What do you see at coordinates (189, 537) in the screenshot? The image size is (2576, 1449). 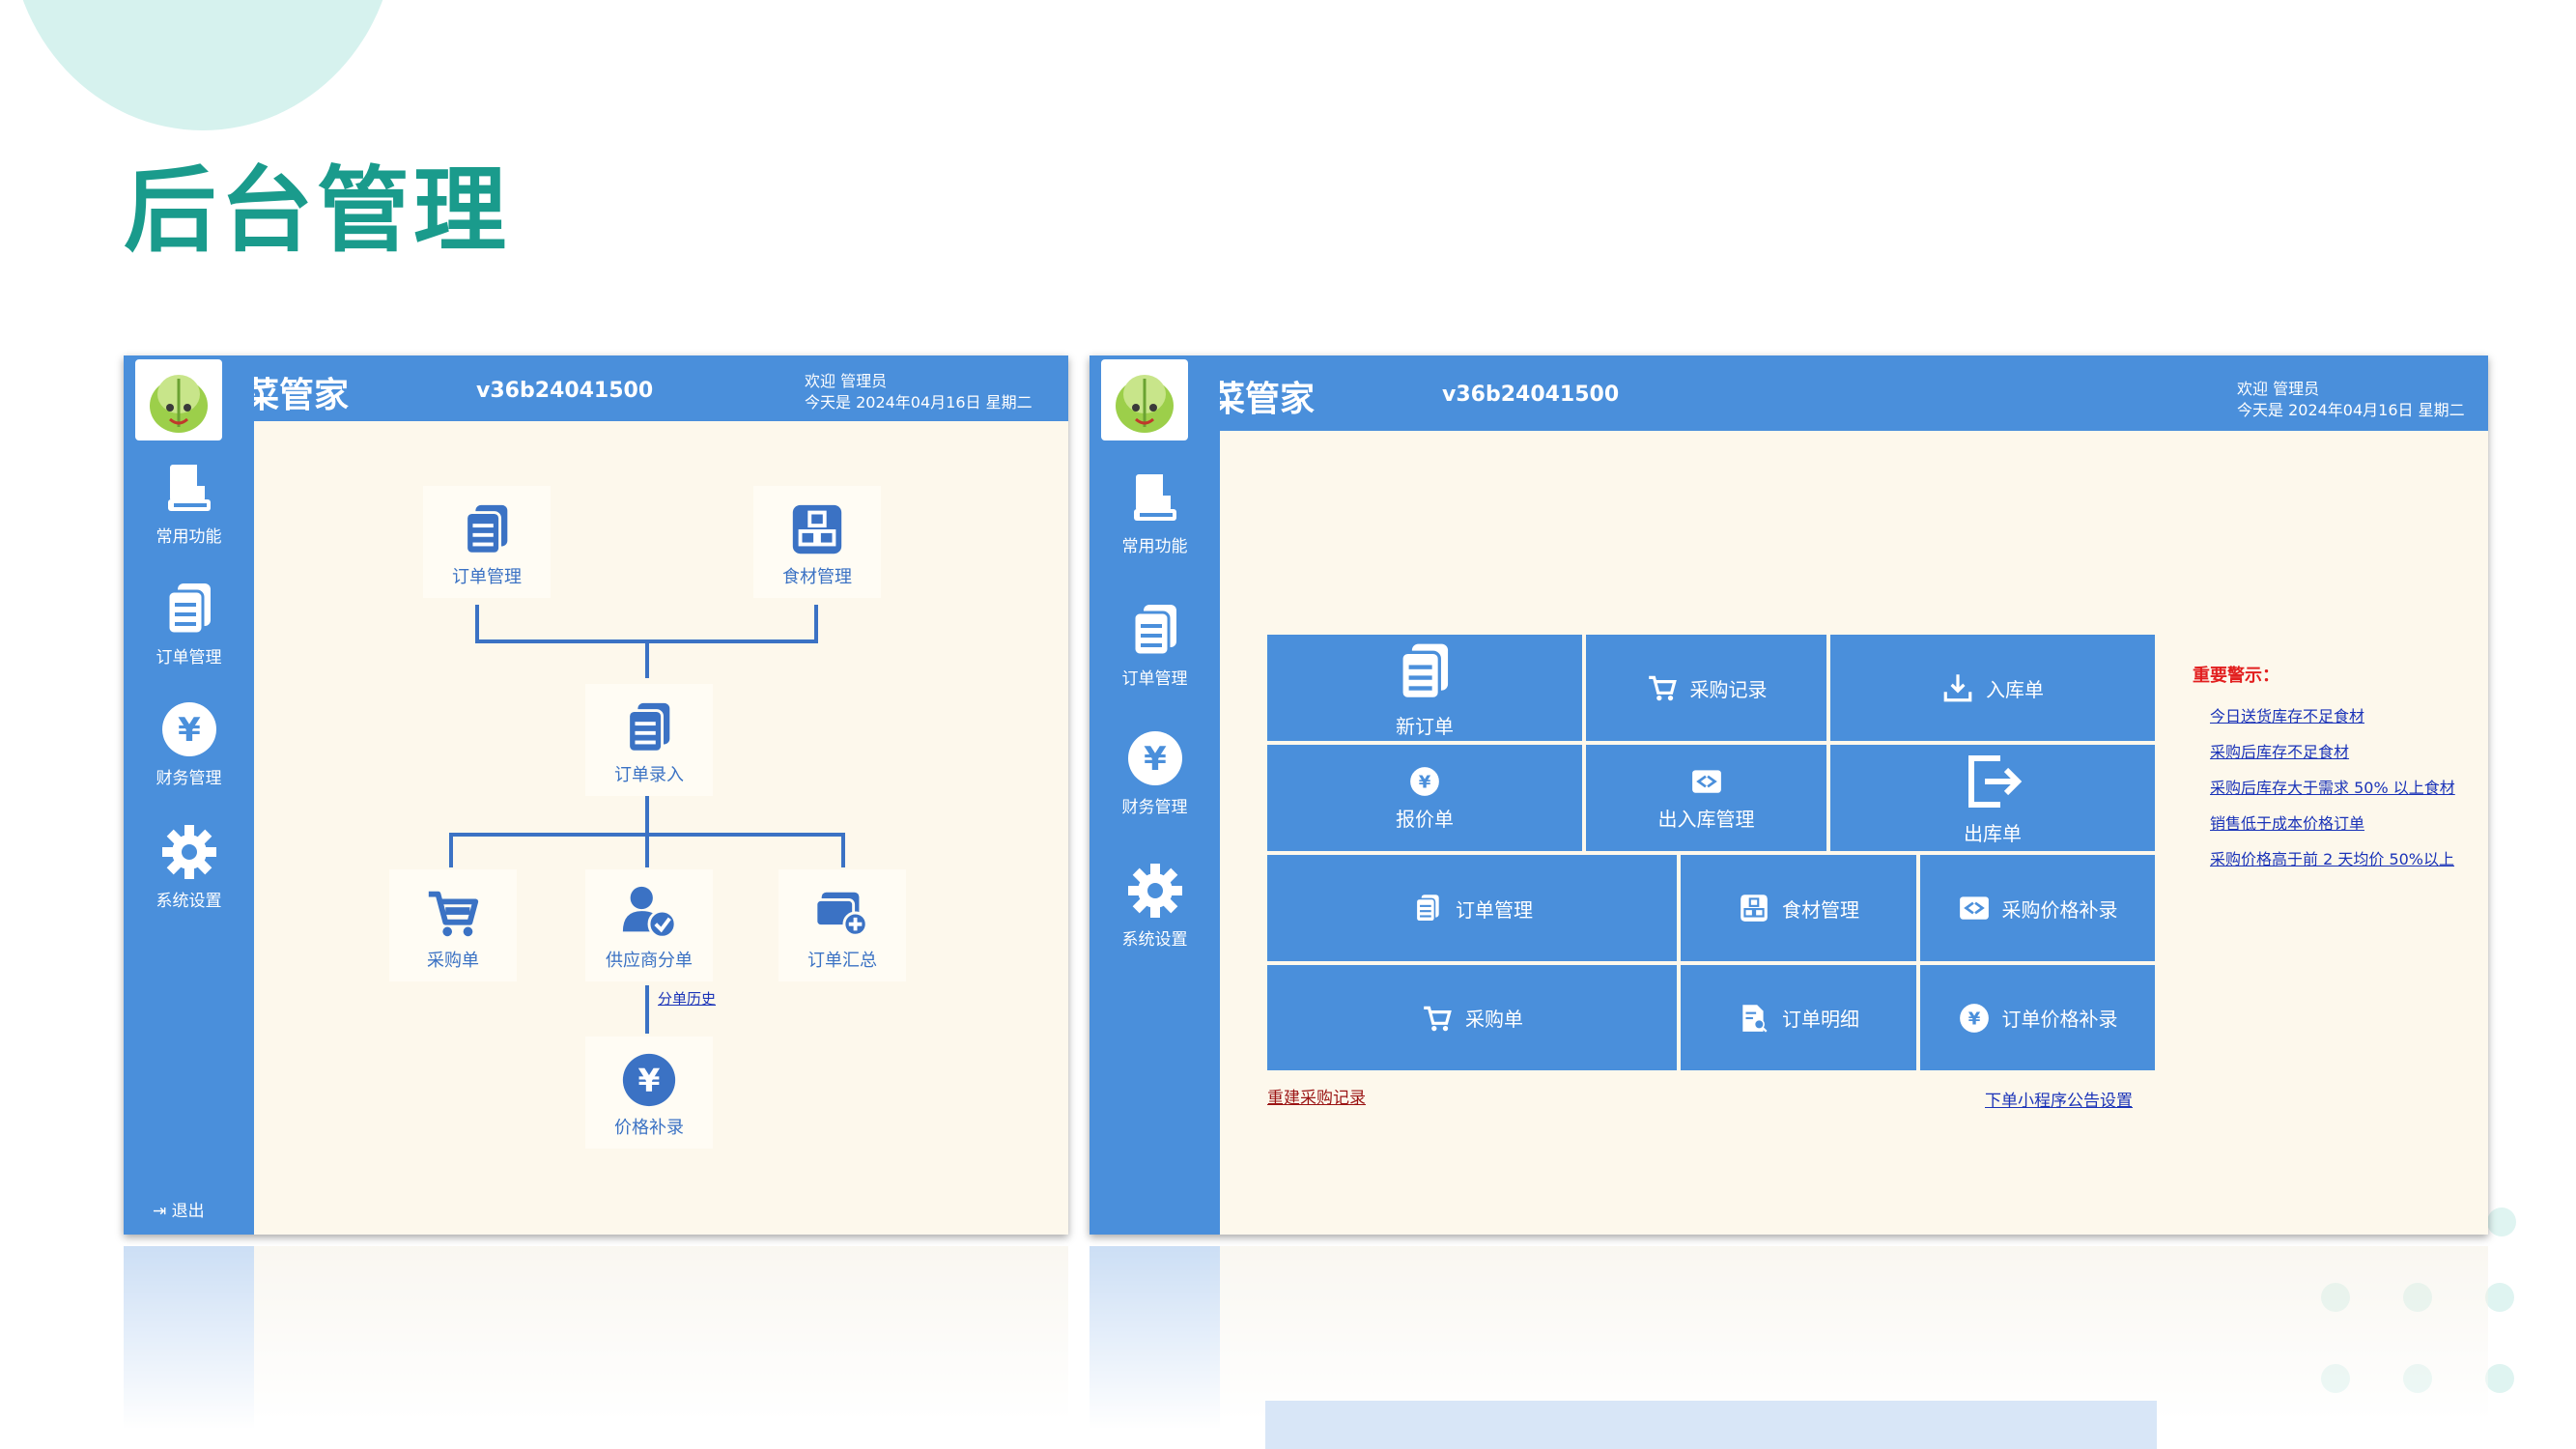 I see `sidebar-item-label: 常用功能` at bounding box center [189, 537].